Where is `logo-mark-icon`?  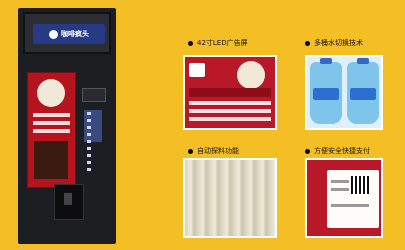 logo-mark-icon is located at coordinates (53, 34).